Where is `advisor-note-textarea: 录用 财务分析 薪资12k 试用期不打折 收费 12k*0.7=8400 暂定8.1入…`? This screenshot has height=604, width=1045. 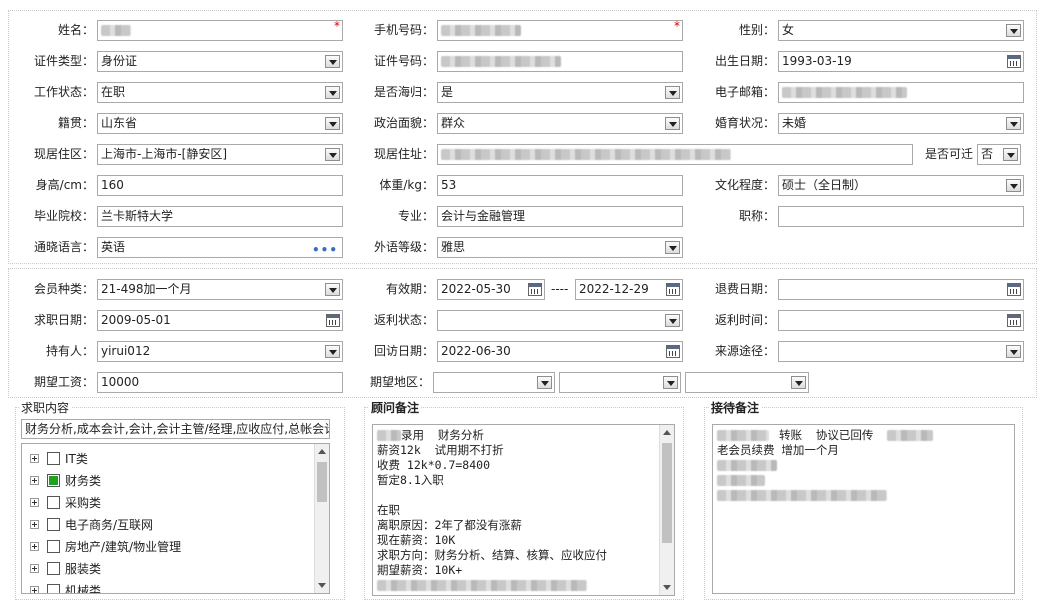
advisor-note-textarea: 录用 财务分析 薪资12k 试用期不打折 收费 12k*0.7=8400 暂定8.1入… is located at coordinates (523, 510).